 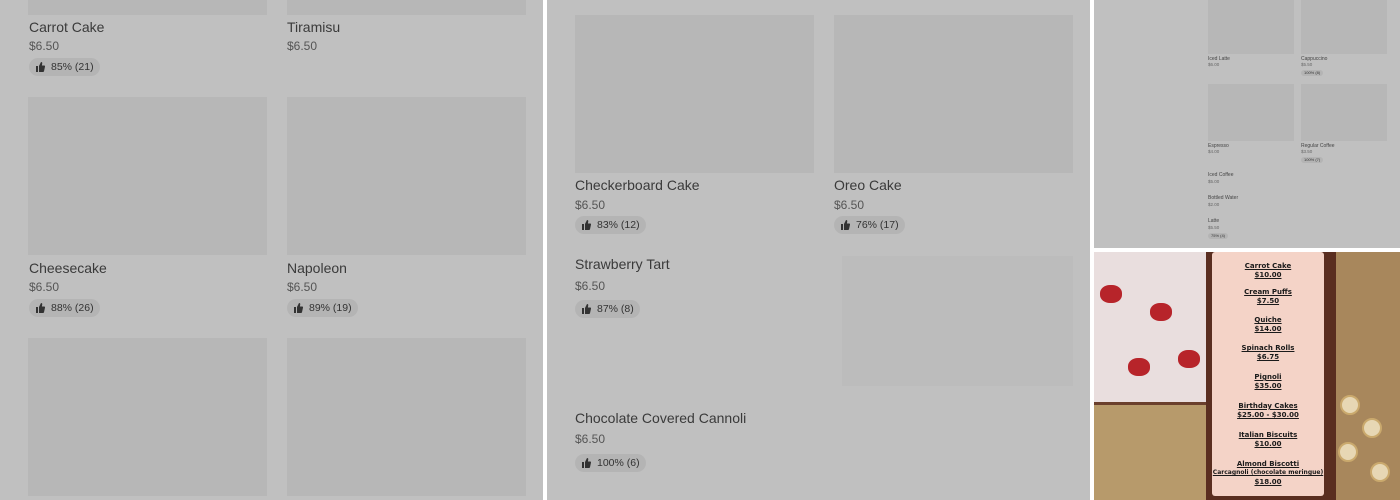 I want to click on item-name: Napoleon, so click(x=317, y=268).